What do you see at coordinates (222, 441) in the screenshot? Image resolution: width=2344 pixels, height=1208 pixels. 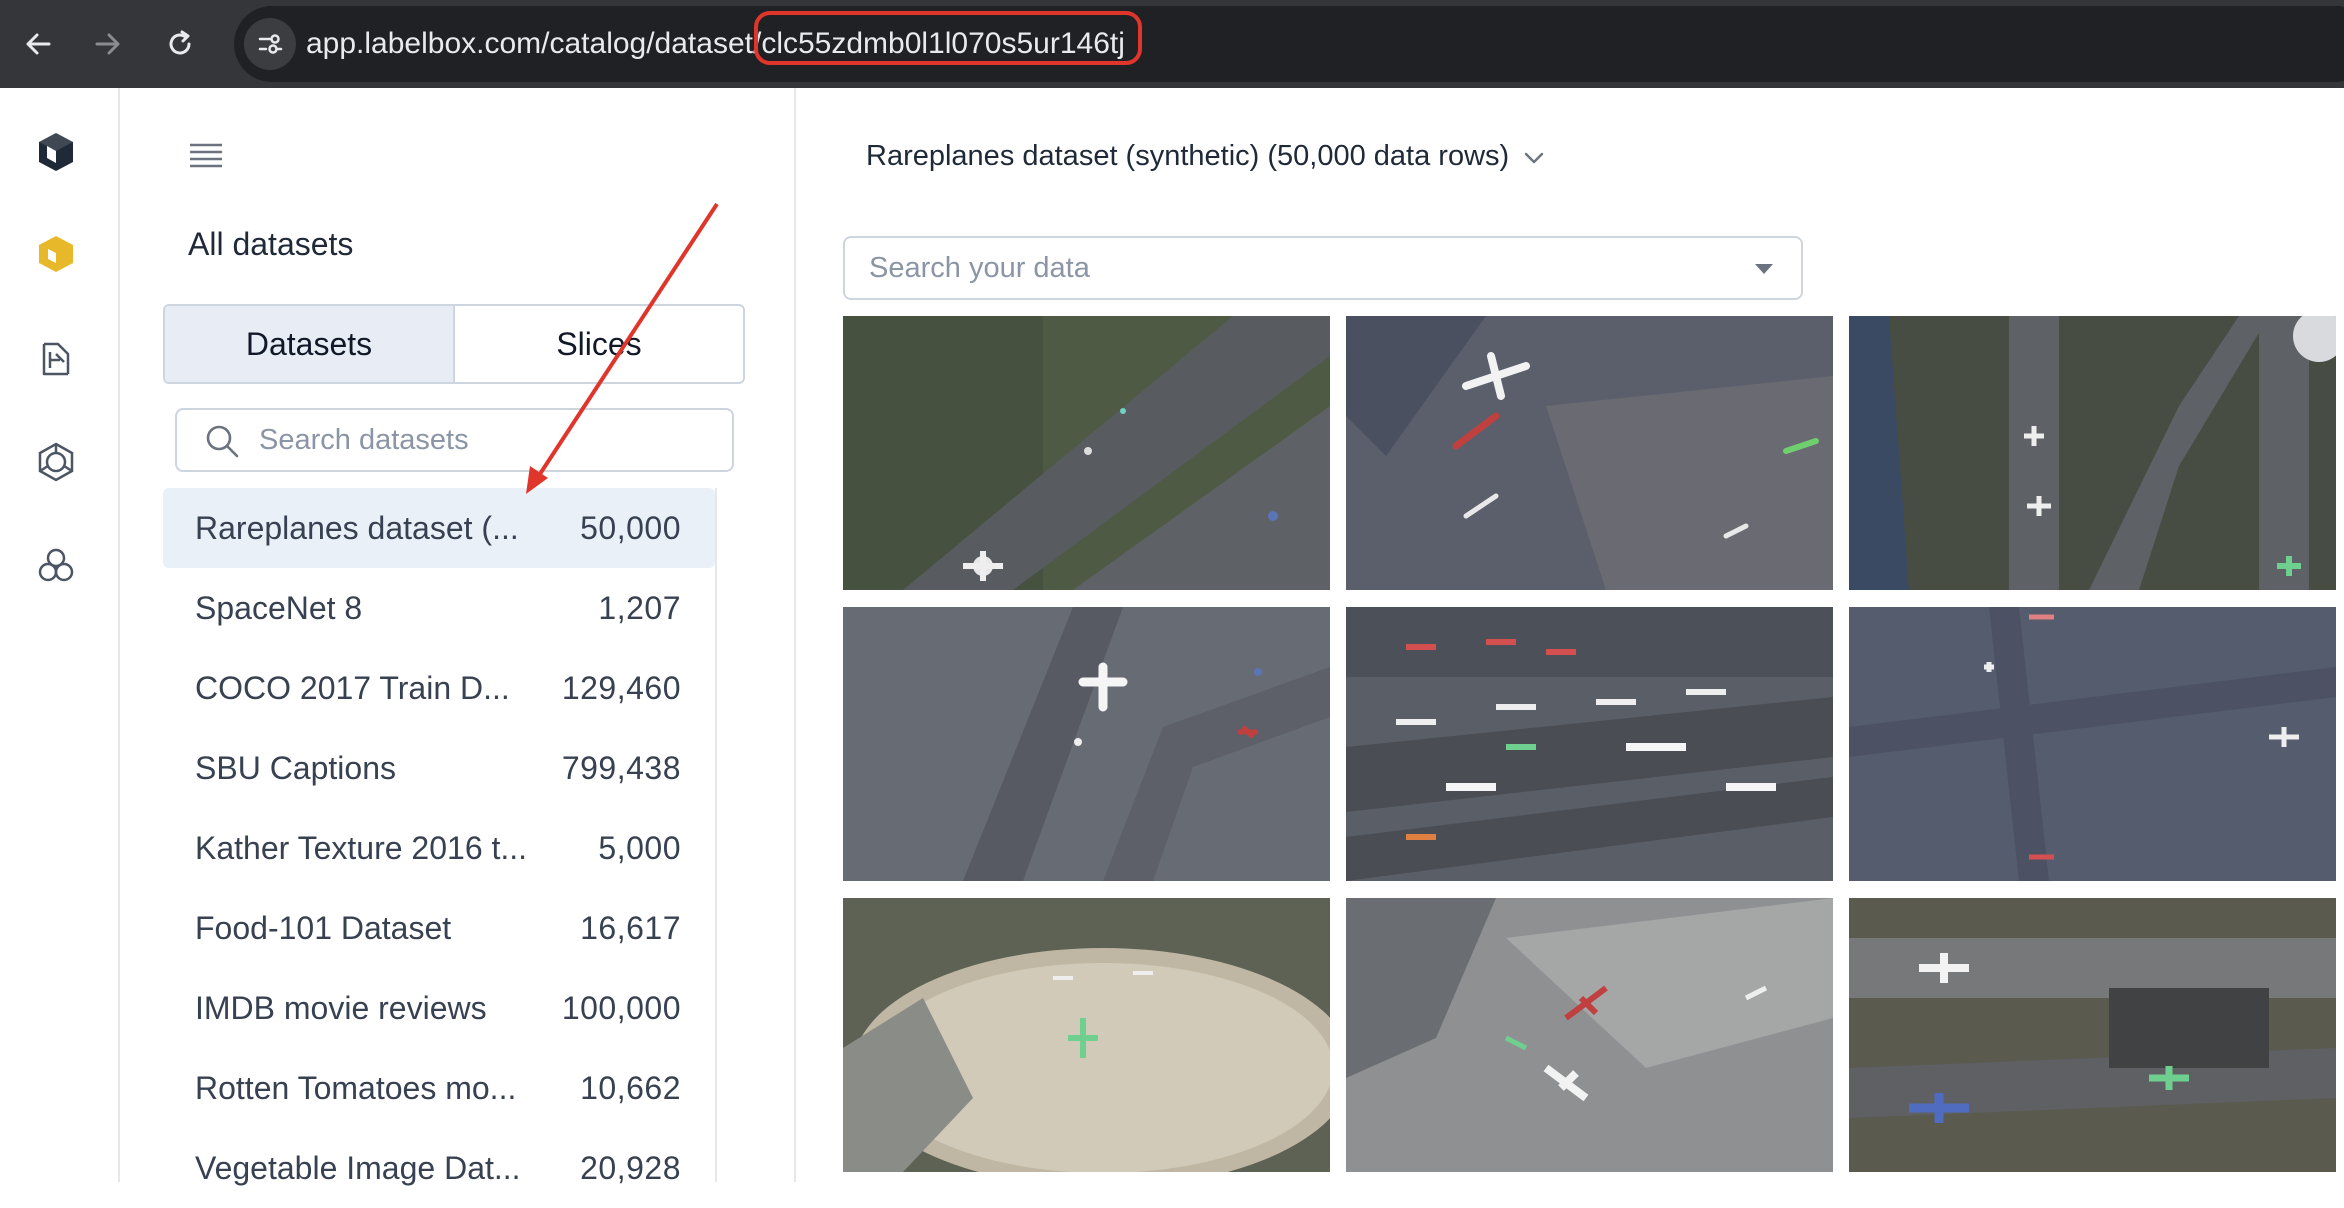 I see `search-icon` at bounding box center [222, 441].